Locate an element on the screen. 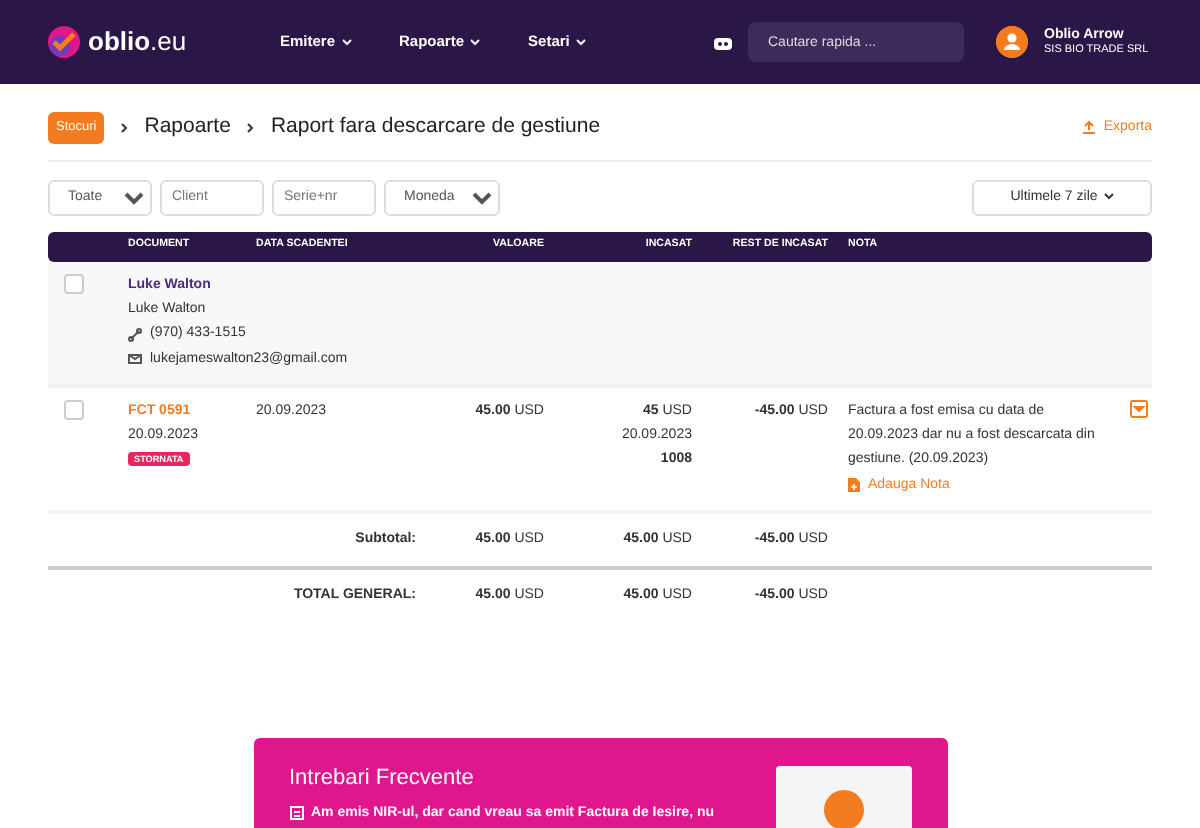 Image resolution: width=1200 pixels, height=828 pixels. faq-title: Intrebari Frecvente is located at coordinates (381, 779).